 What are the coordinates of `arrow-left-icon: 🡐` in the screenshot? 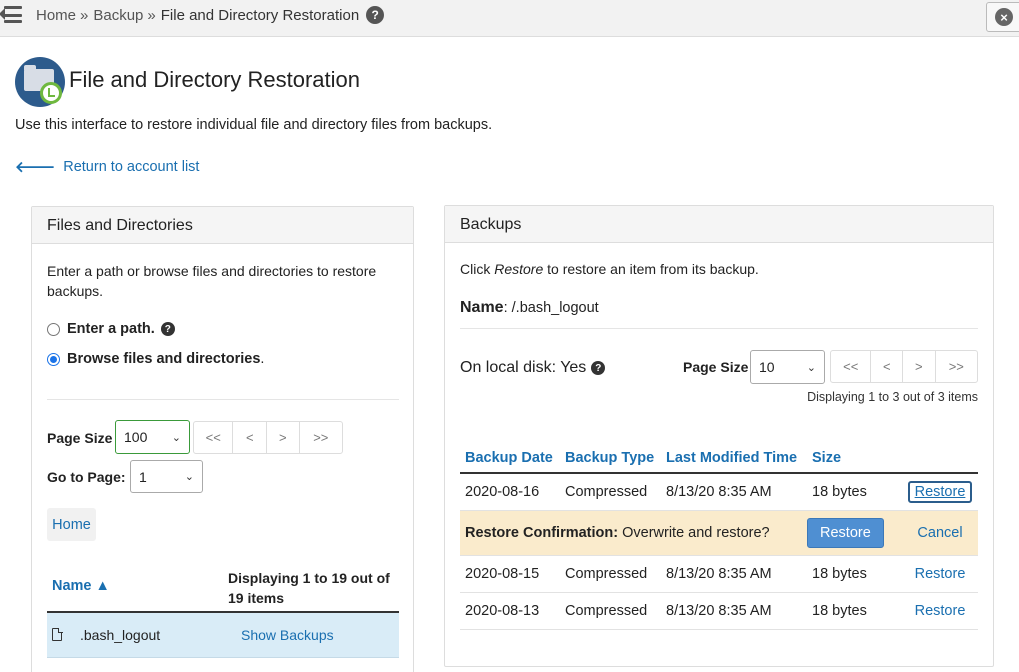 It's located at (35, 167).